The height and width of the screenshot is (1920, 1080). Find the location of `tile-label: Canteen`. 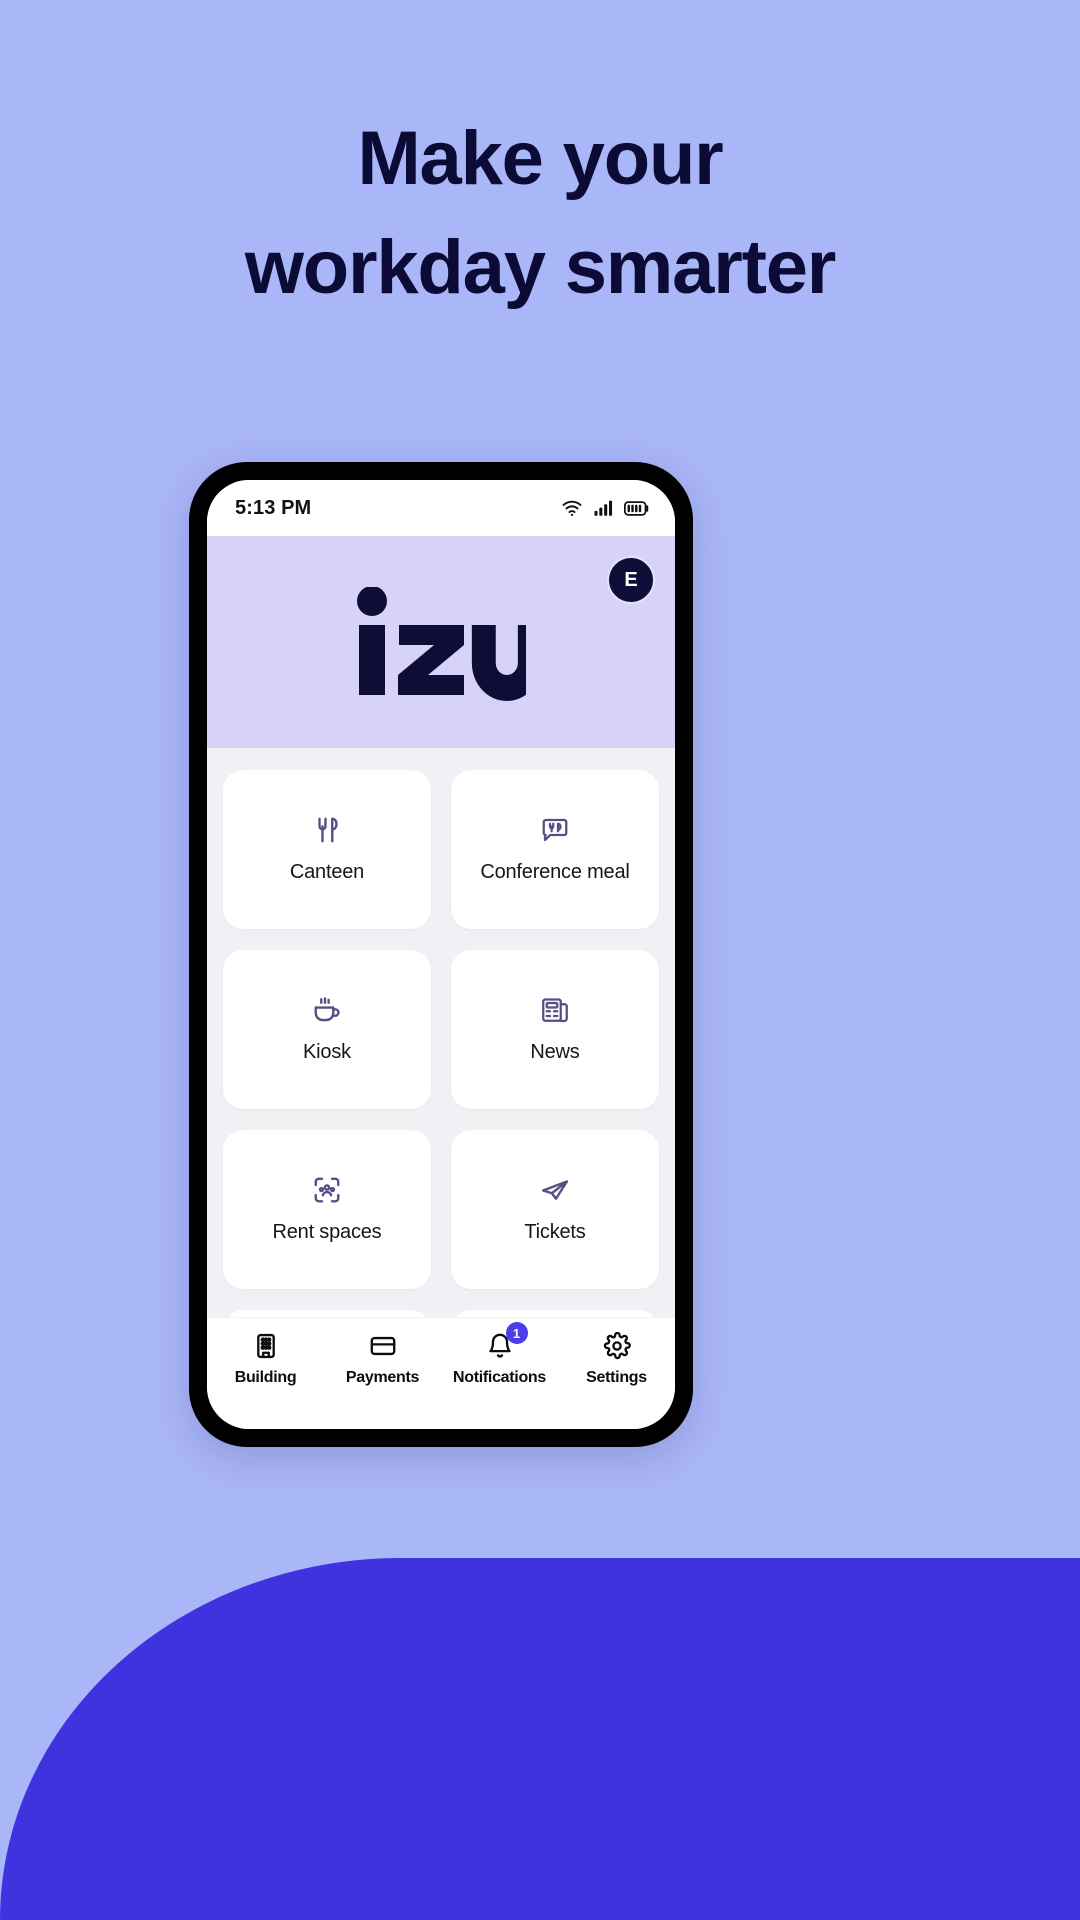

tile-label: Canteen is located at coordinates (327, 872).